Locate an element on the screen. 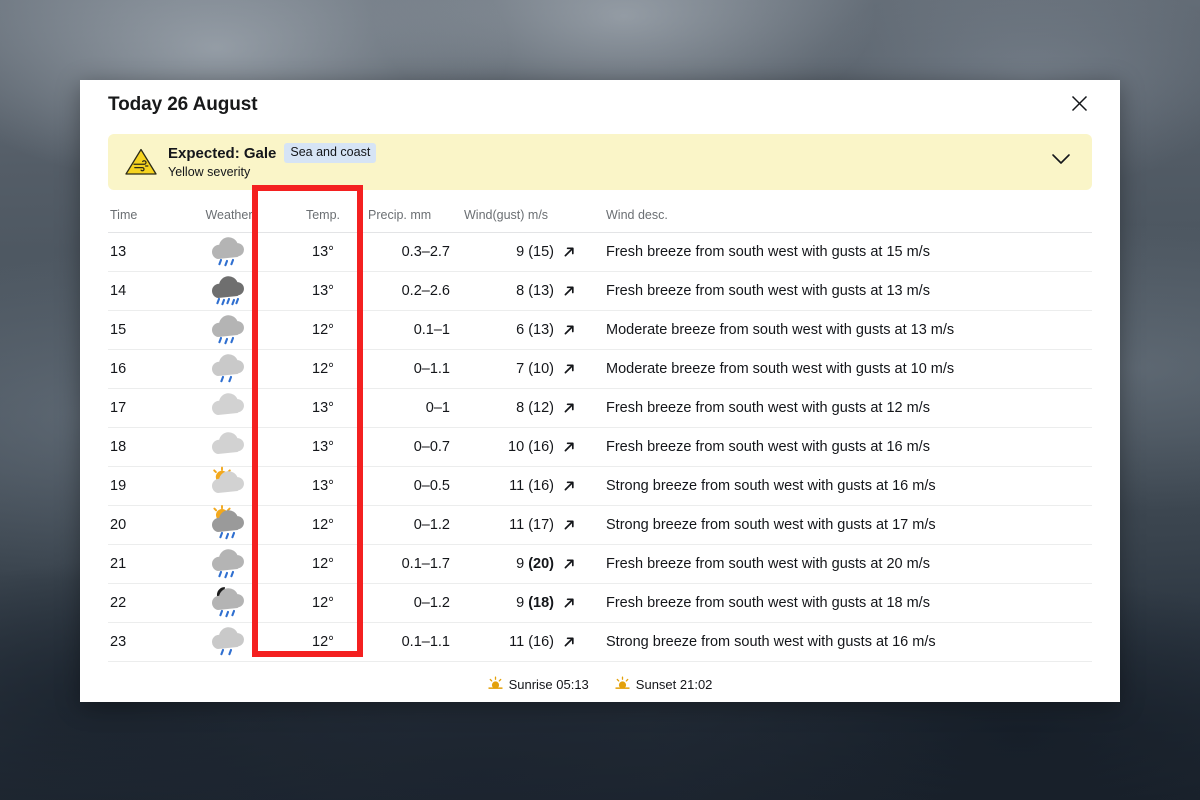 The image size is (1200, 800). column-header-wind: Wind(gust) m/s is located at coordinates (522, 217).